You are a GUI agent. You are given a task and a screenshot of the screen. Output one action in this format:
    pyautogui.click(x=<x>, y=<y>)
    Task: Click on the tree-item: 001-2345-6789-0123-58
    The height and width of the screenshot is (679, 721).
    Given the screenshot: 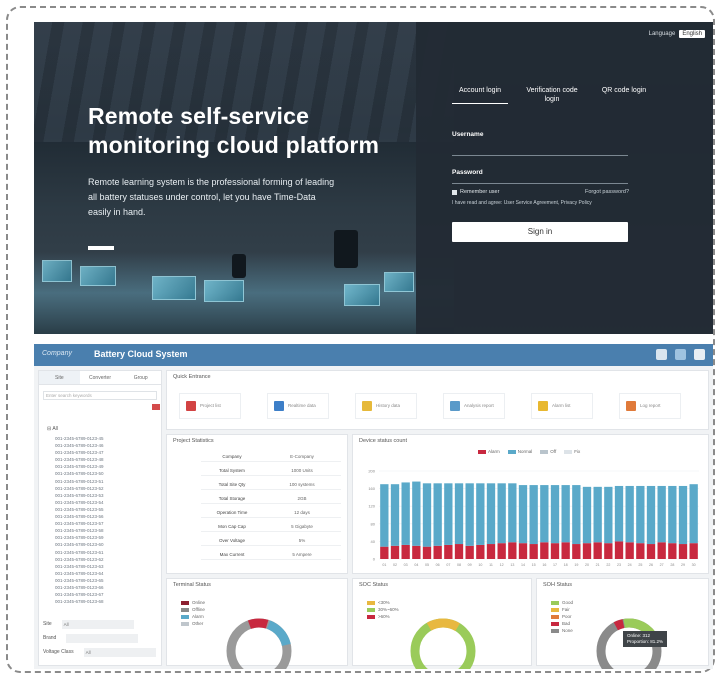 What is the action you would take?
    pyautogui.click(x=79, y=530)
    